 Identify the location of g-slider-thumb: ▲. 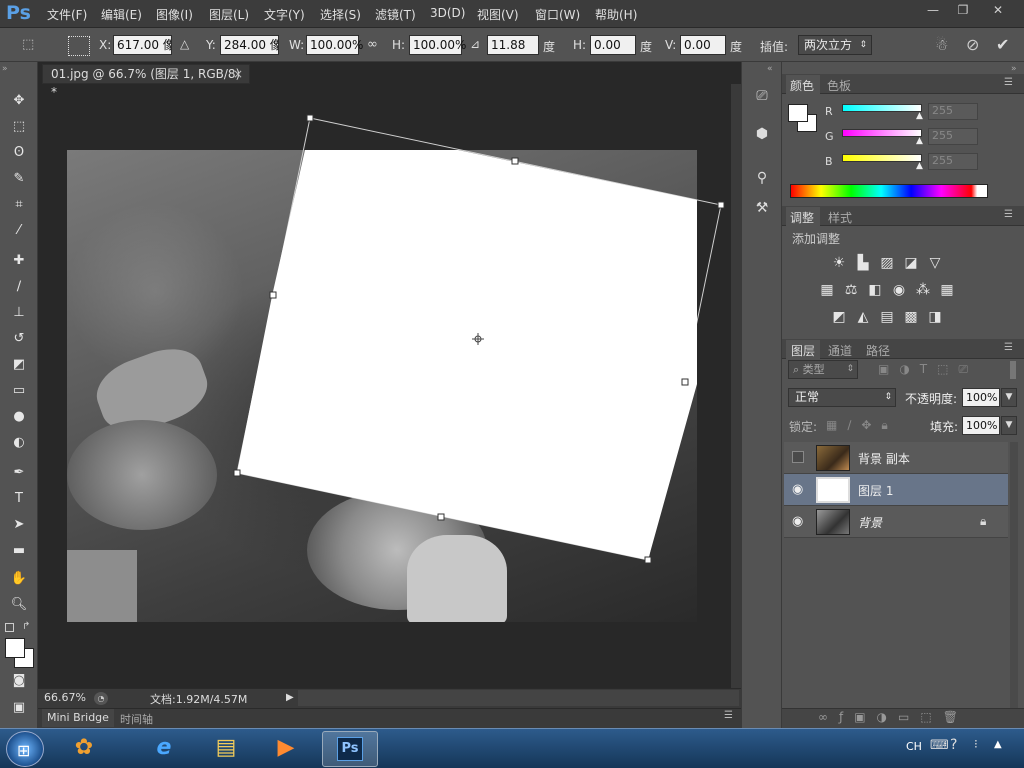
(919, 141).